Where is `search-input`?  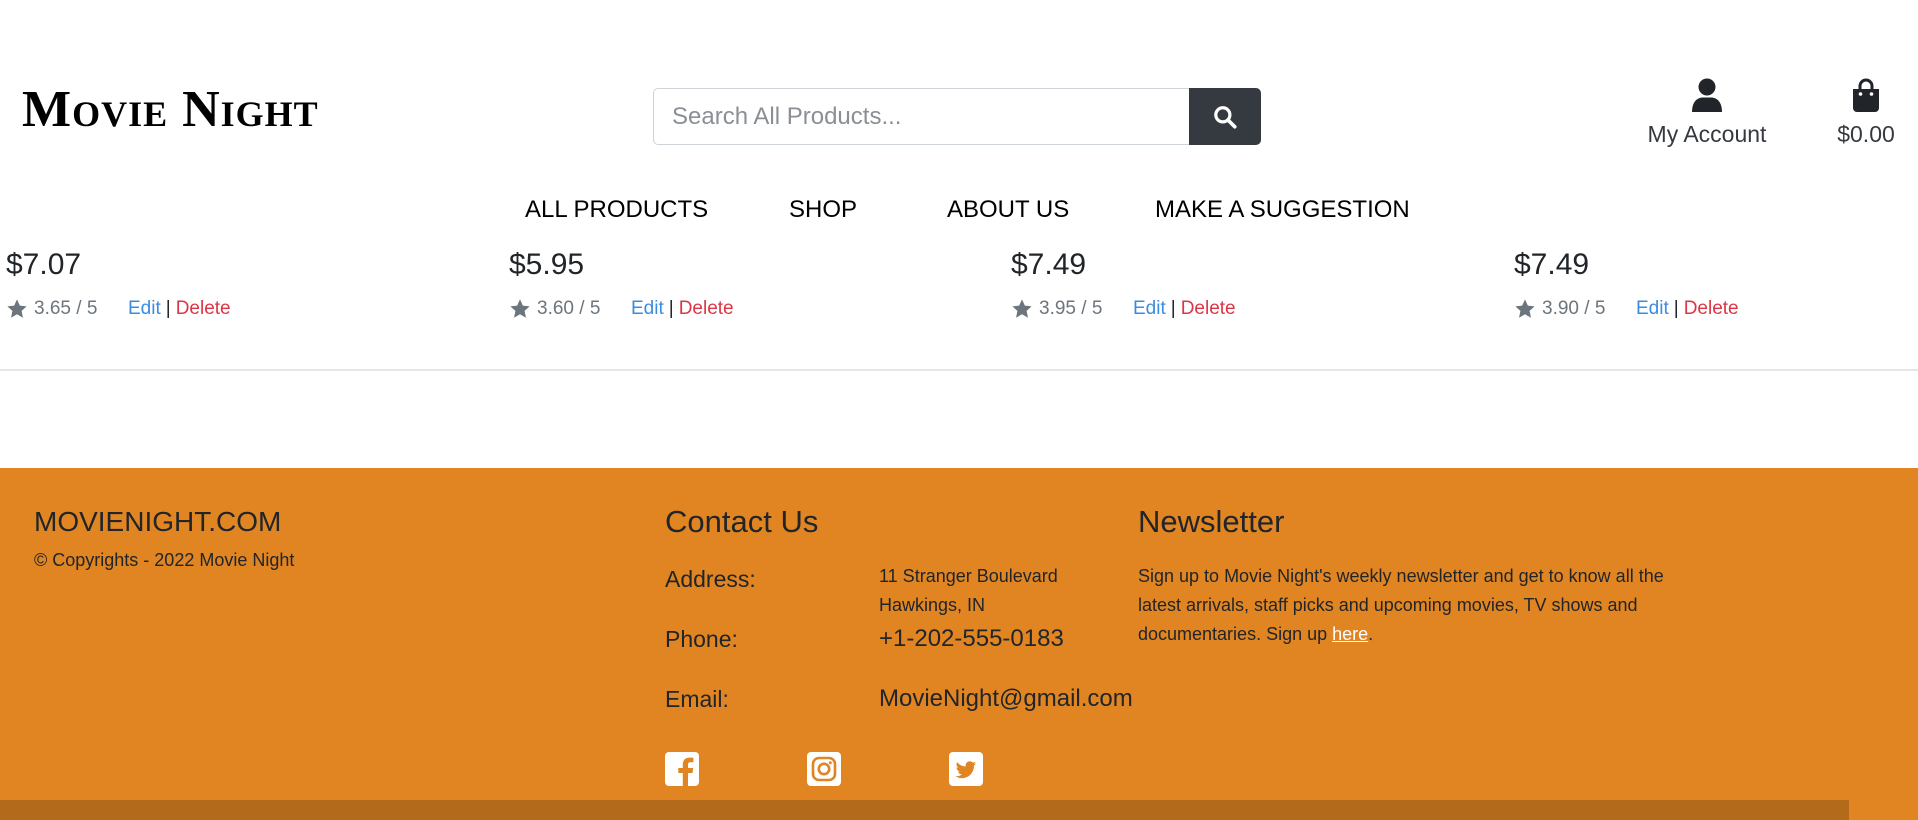 search-input is located at coordinates (921, 116).